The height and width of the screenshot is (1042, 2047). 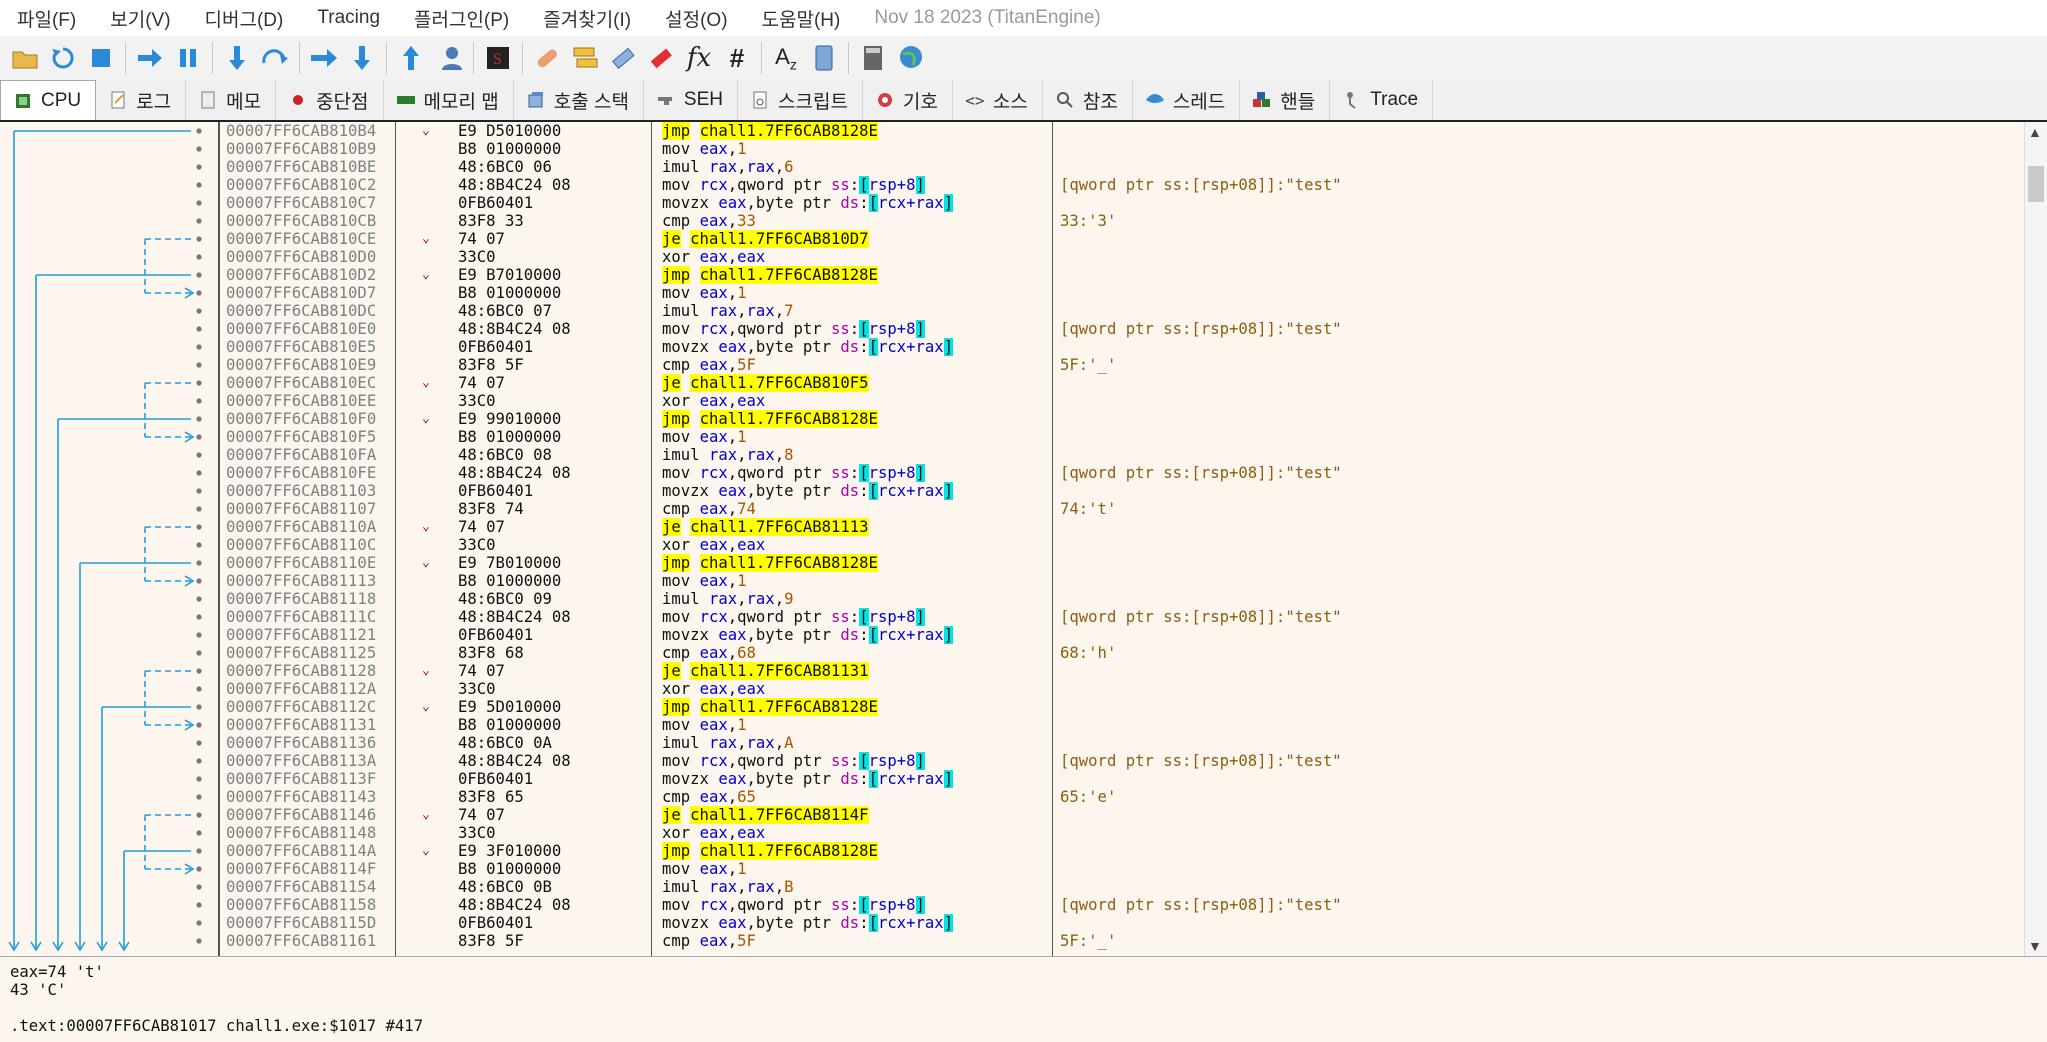 What do you see at coordinates (696, 18) in the screenshot?
I see `menu-options: 설정(O)` at bounding box center [696, 18].